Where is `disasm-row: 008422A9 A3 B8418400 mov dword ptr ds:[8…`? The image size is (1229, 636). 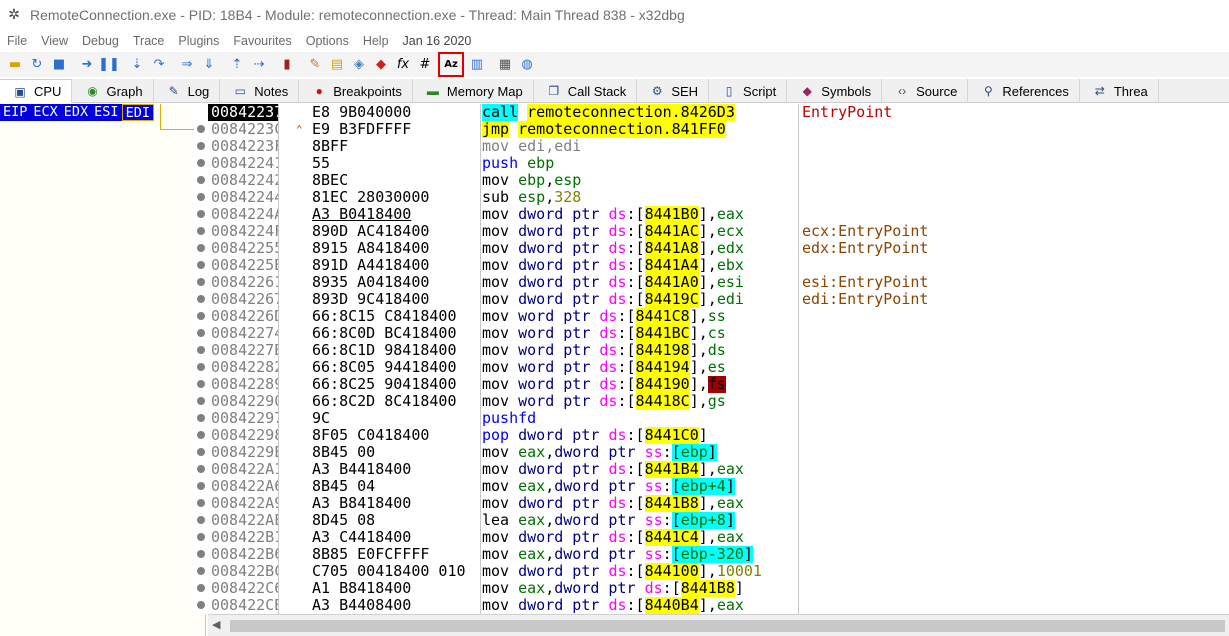 disasm-row: 008422A9 A3 B8418400 mov dword ptr ds:[8… is located at coordinates (718, 503).